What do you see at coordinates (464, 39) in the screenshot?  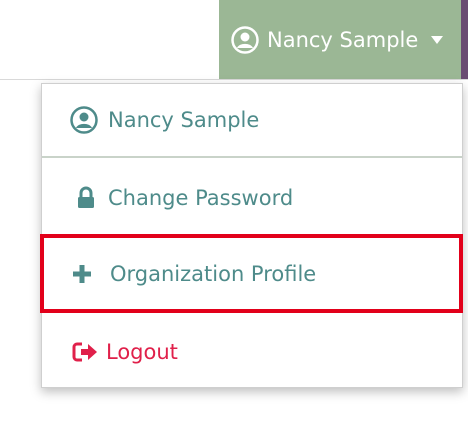 I see `header-edge-strip` at bounding box center [464, 39].